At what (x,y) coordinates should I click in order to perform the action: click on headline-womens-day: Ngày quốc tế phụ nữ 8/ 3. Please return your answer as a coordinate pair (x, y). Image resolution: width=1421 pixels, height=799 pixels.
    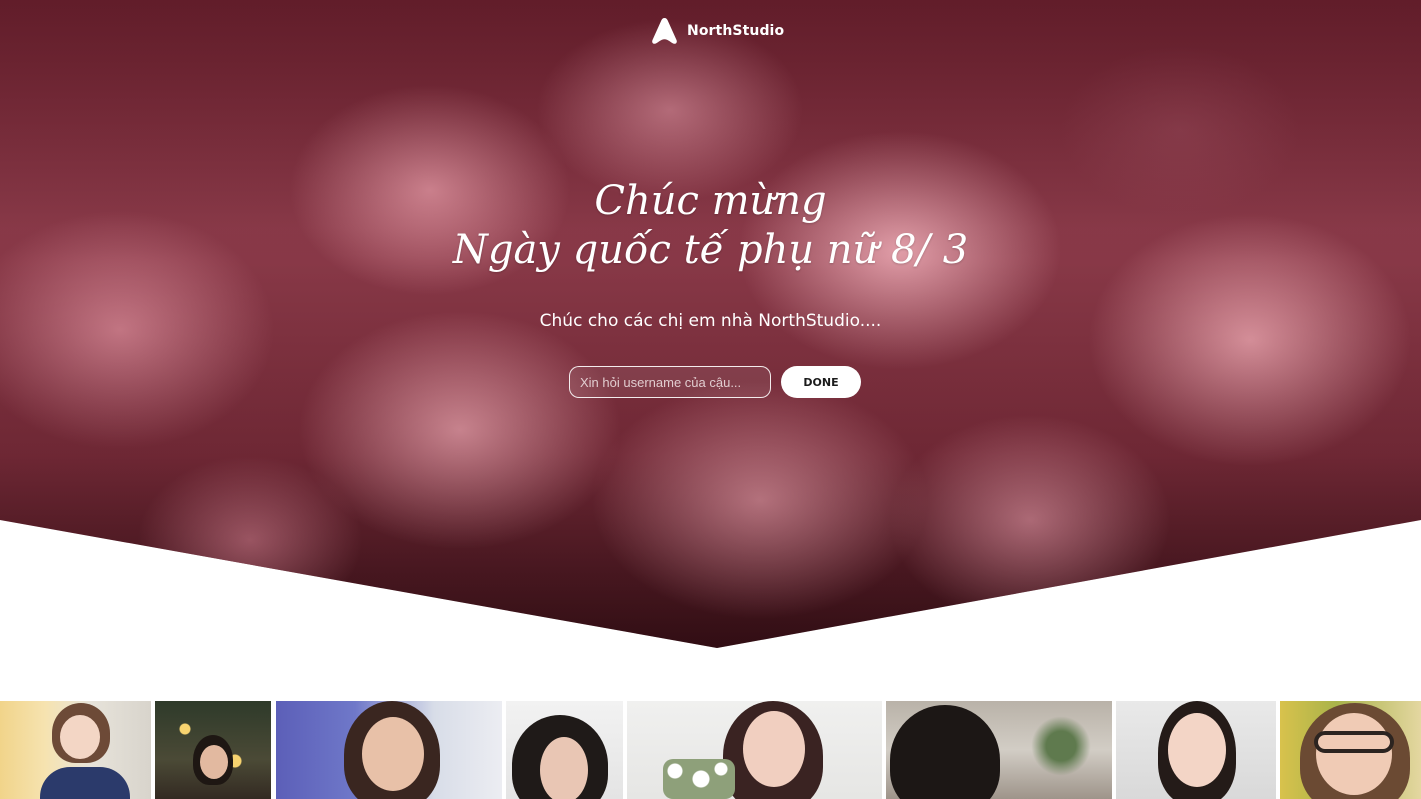
    Looking at the image, I should click on (710, 250).